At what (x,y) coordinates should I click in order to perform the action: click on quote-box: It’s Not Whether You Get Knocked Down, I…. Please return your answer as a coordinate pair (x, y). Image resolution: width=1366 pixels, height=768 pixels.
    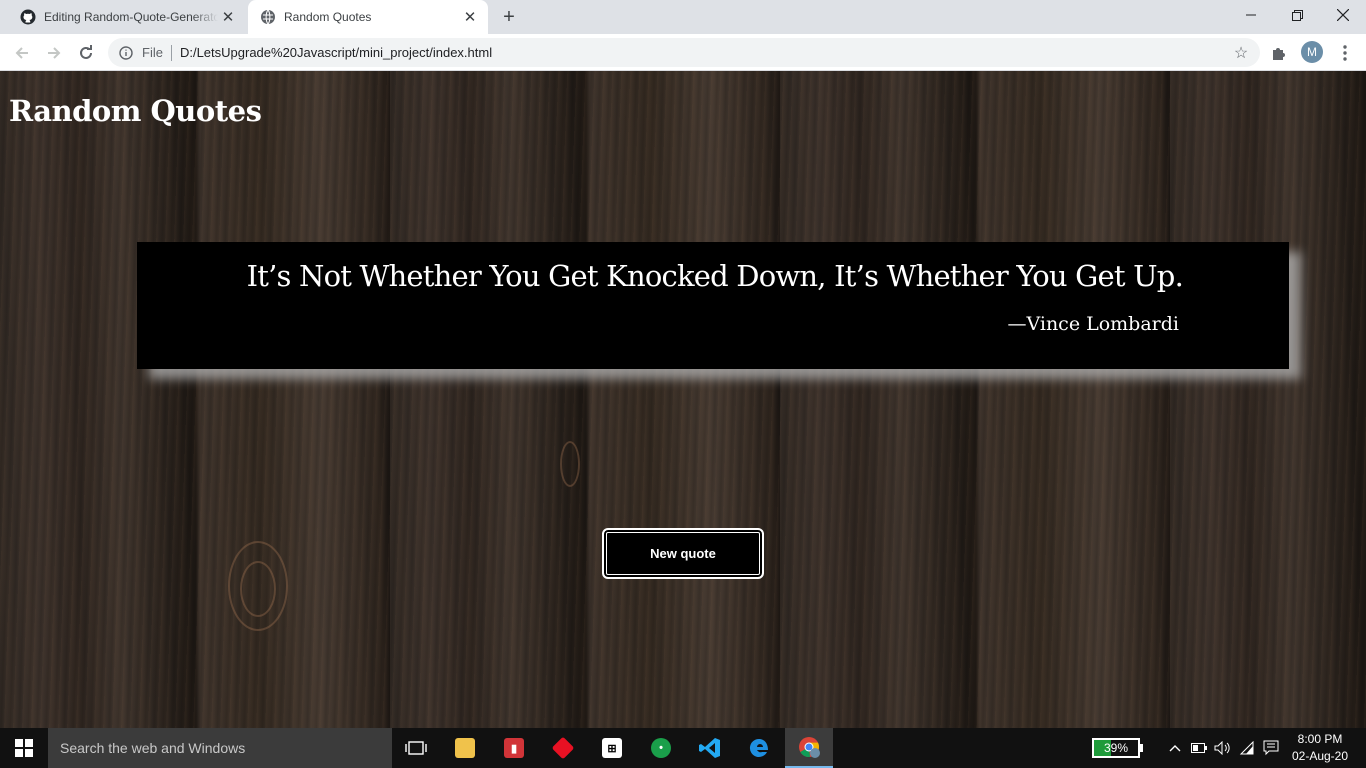
    Looking at the image, I should click on (713, 305).